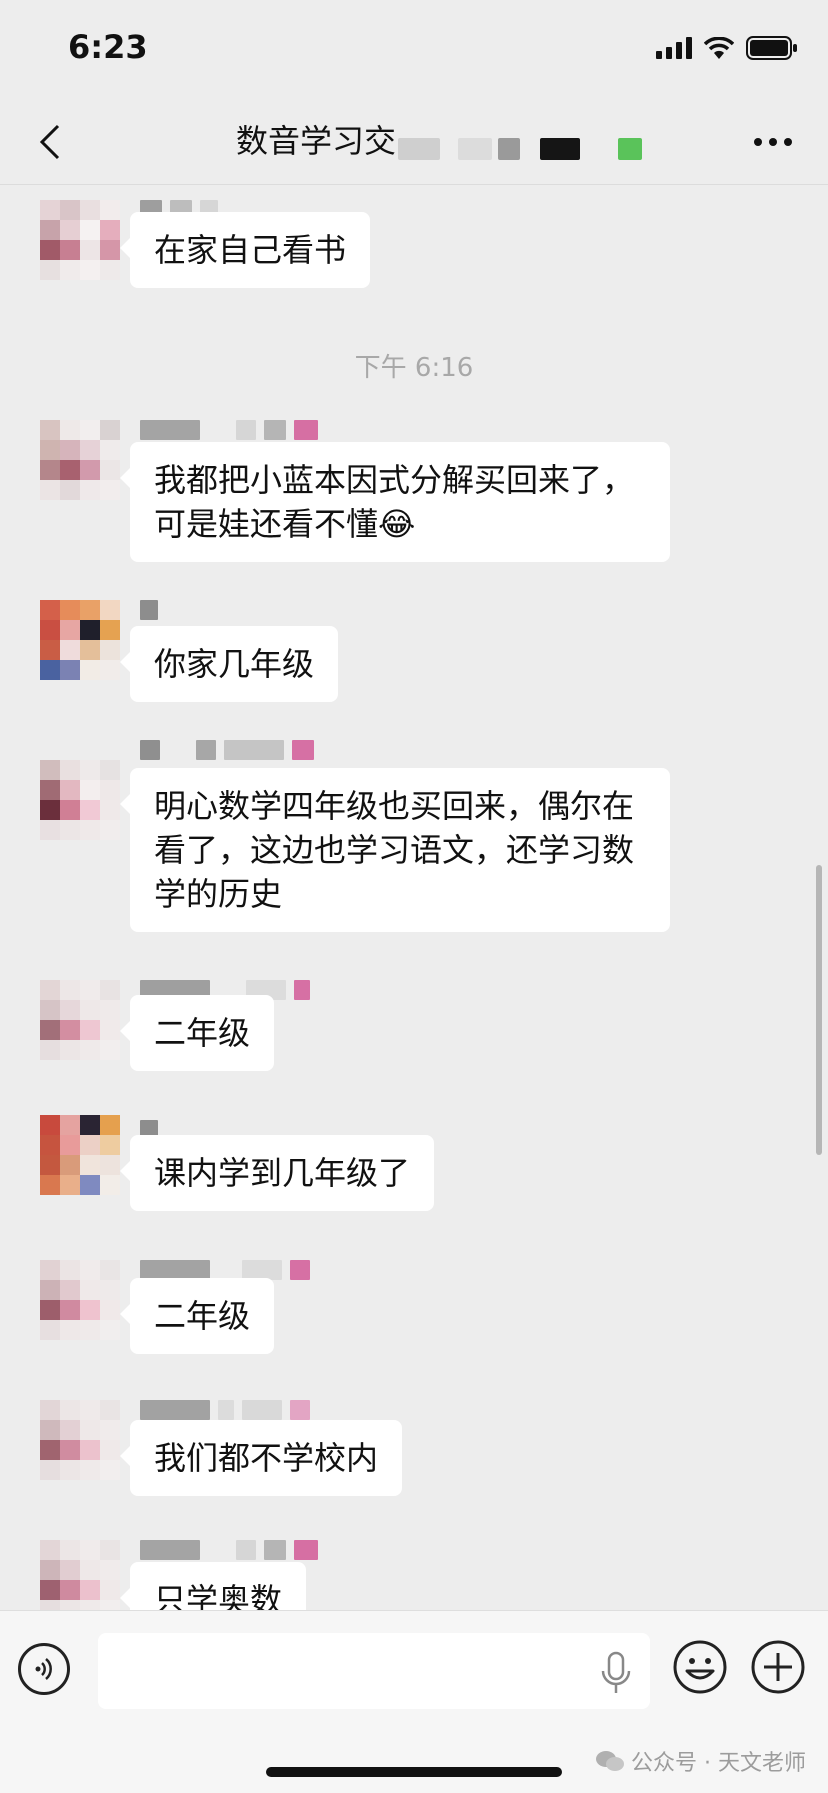  Describe the element at coordinates (819, 1010) in the screenshot. I see `scrollbar` at that location.